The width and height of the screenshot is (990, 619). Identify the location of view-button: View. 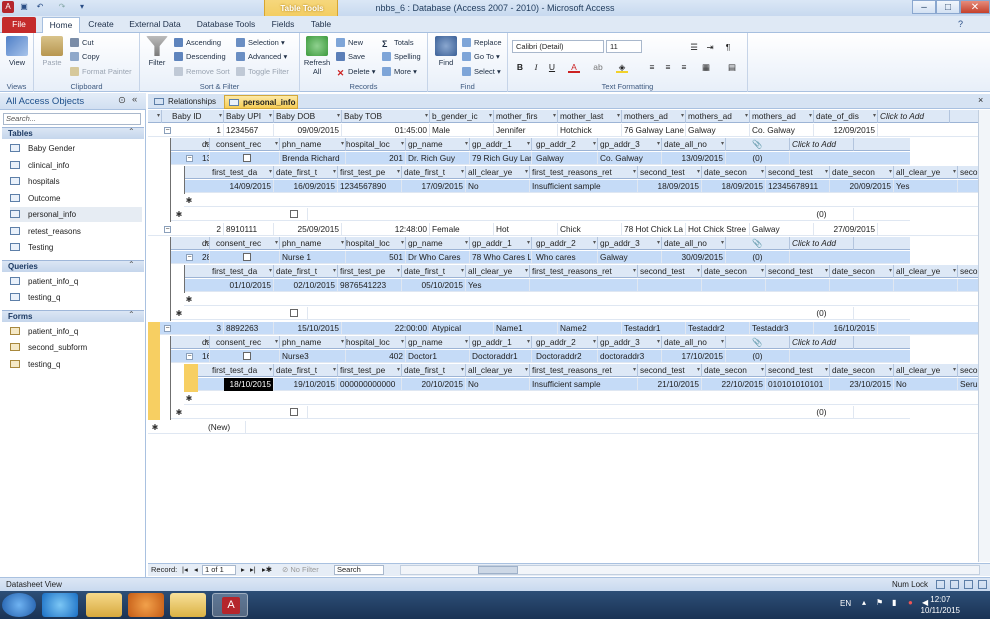
(17, 51).